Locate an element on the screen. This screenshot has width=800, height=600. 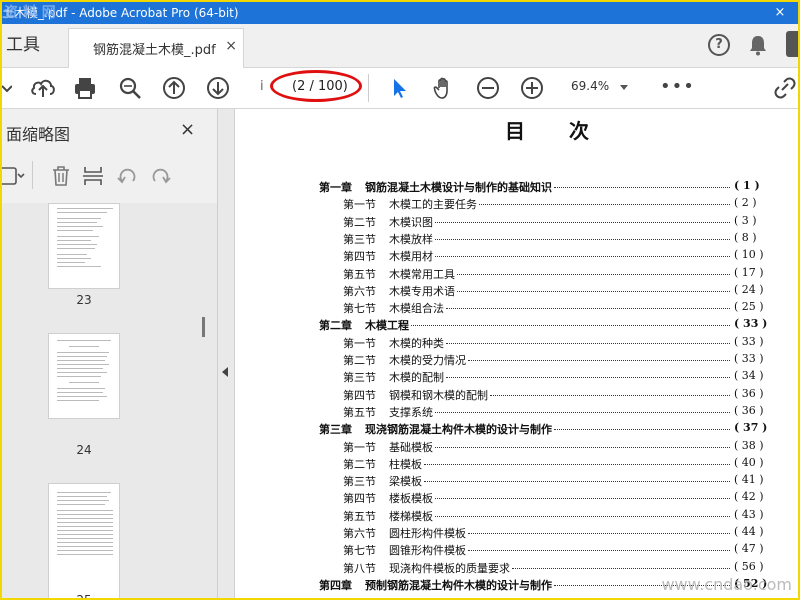
toc-page-number: ( 56 ) is located at coordinates (749, 566).